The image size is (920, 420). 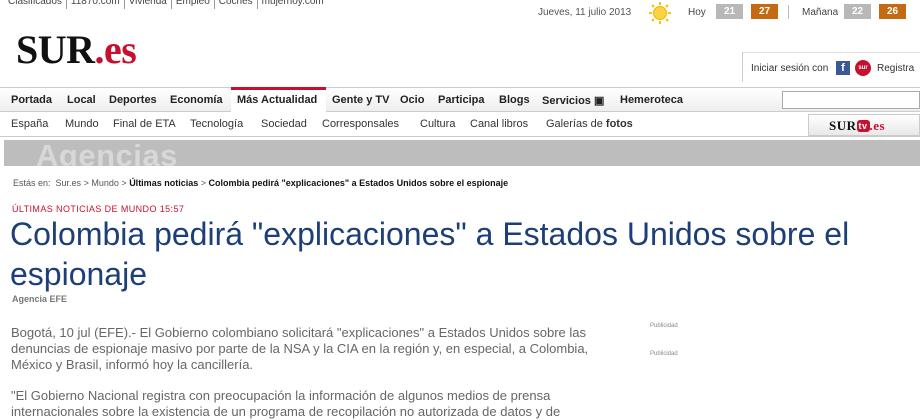 What do you see at coordinates (55, 49) in the screenshot?
I see `logo-main: SUR` at bounding box center [55, 49].